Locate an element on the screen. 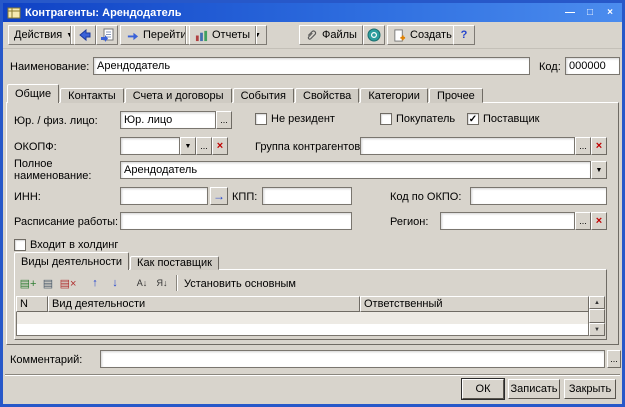 This screenshot has height=407, width=625. scroll-down-button: ▼ is located at coordinates (597, 329).